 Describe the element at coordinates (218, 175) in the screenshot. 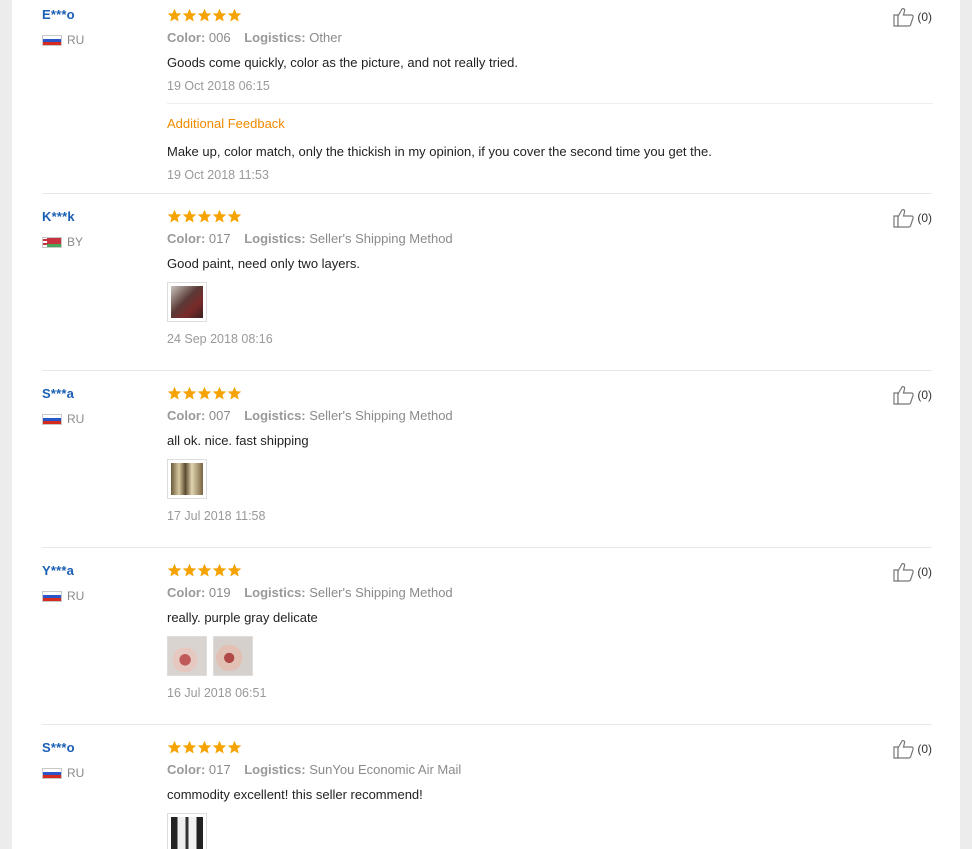

I see `additional-feedback-date: 19 Oct 2018 11:53` at that location.